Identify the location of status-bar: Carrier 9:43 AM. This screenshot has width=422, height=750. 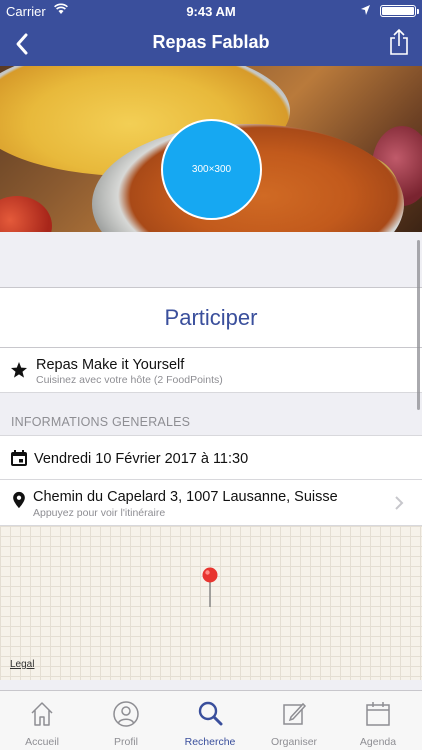
(211, 11).